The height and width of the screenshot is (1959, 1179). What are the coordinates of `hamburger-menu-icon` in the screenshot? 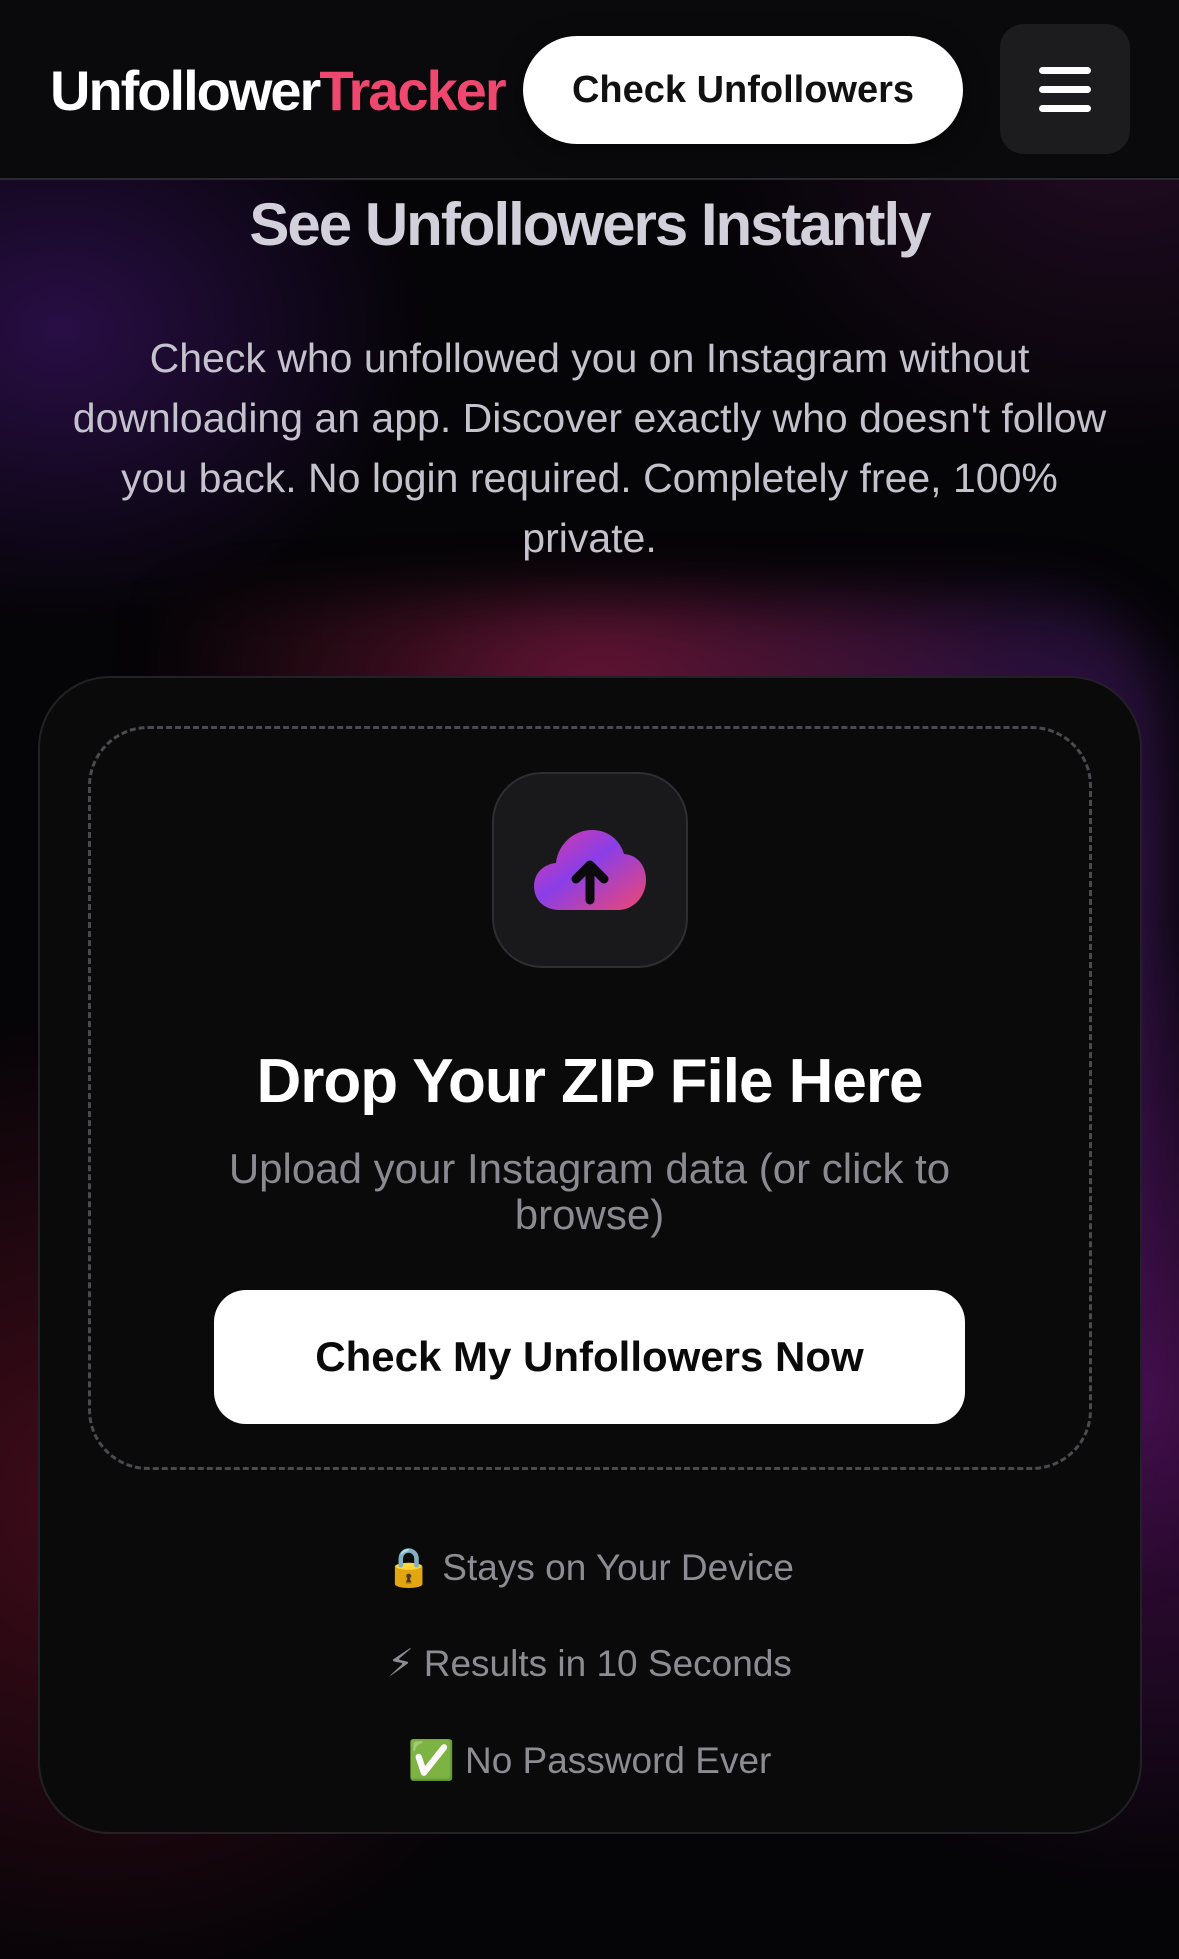 It's located at (1065, 89).